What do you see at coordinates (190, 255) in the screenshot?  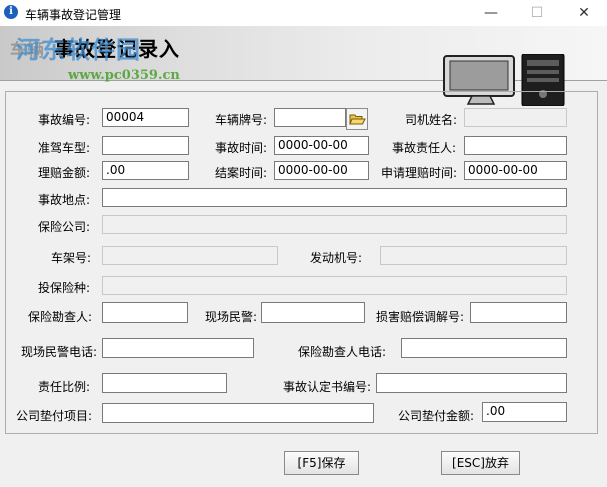 I see `frame-no-field` at bounding box center [190, 255].